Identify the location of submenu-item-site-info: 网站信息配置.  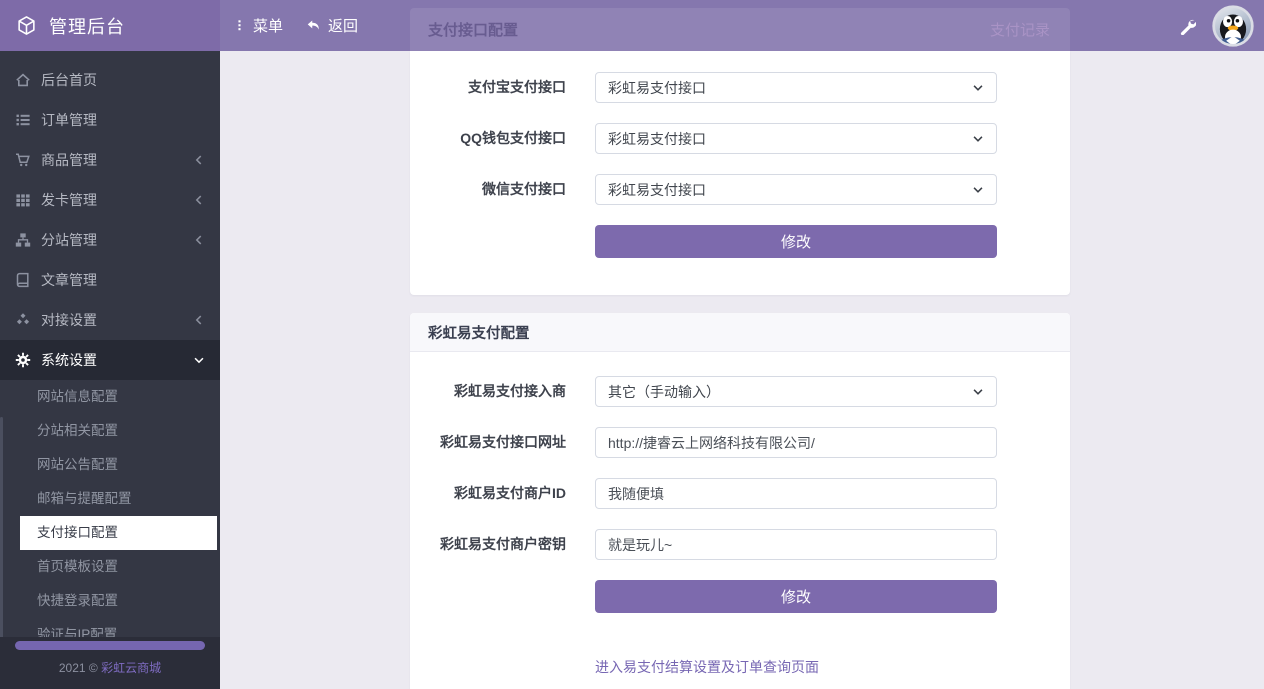
(110, 397).